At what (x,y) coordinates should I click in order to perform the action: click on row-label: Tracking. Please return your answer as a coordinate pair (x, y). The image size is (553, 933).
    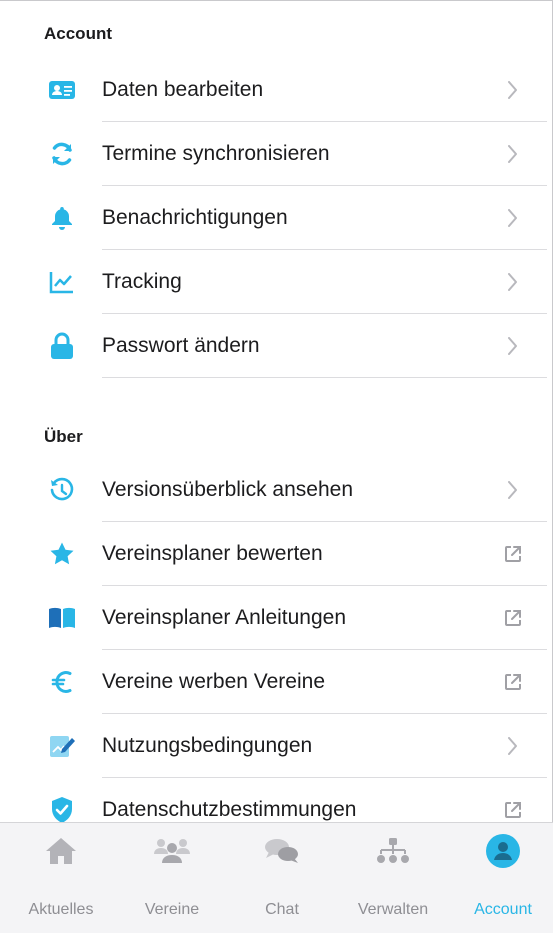
    Looking at the image, I should click on (142, 281).